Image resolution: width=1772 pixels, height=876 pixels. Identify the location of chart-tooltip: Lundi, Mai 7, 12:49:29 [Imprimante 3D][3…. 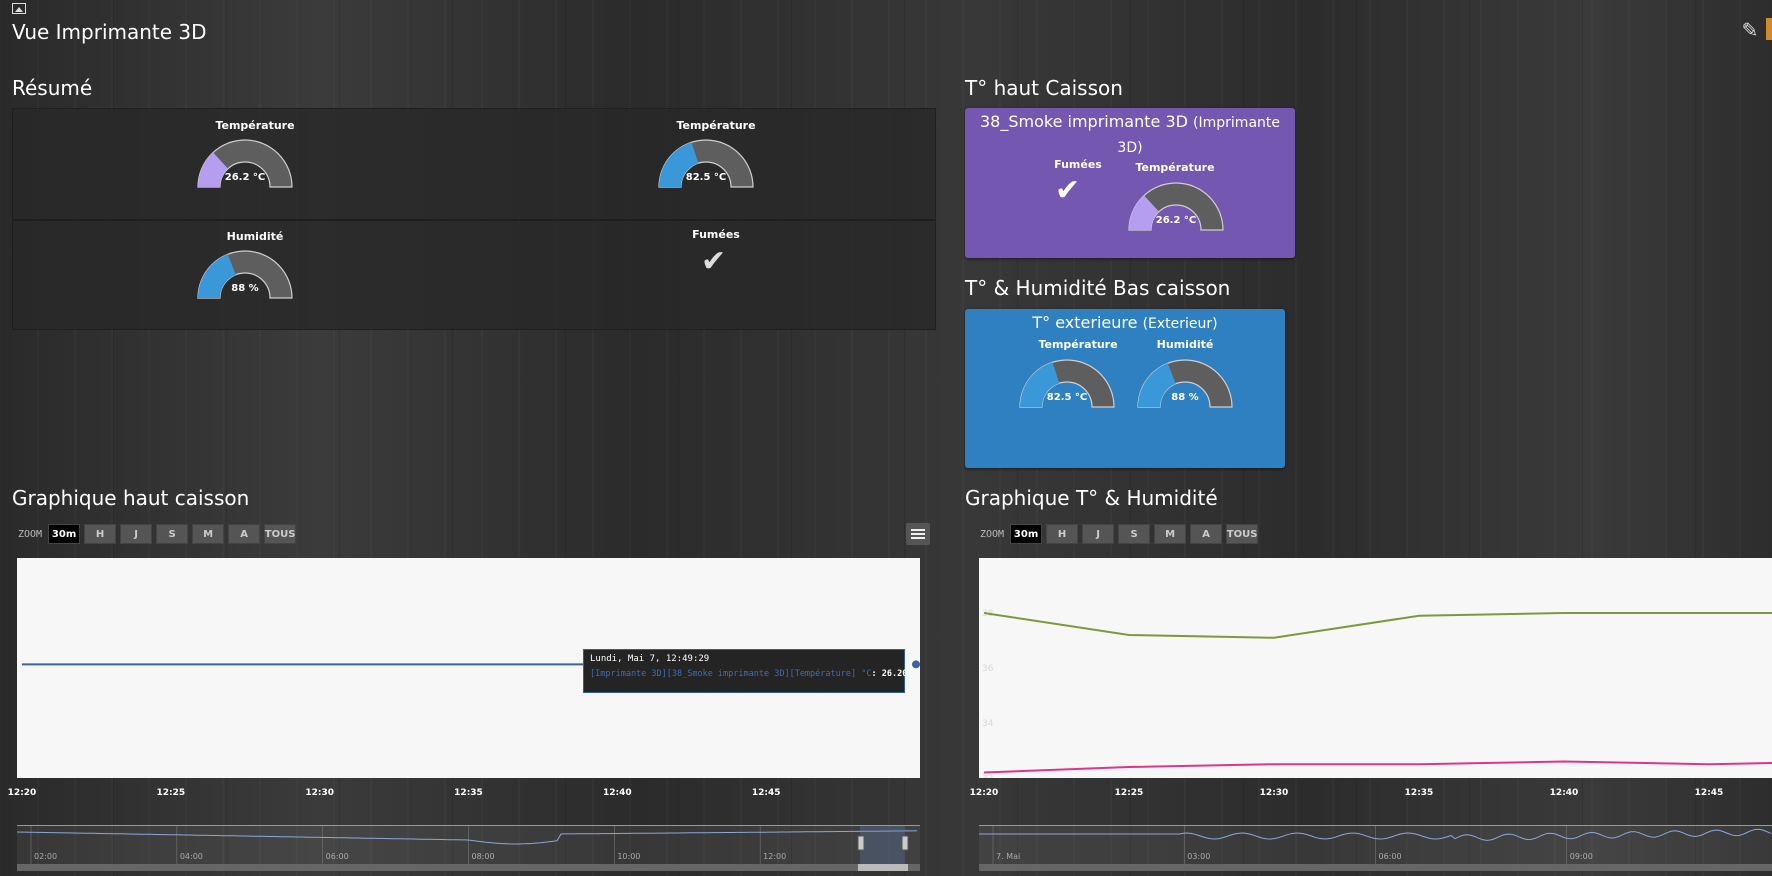
(745, 671).